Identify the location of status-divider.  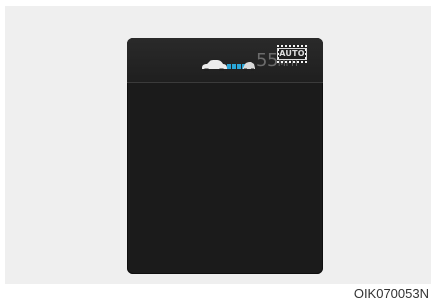
(225, 82).